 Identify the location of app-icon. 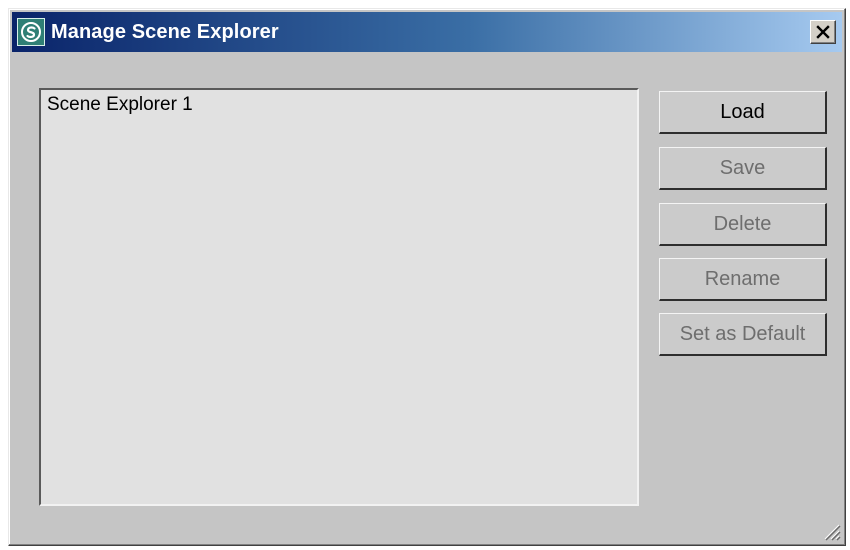
(31, 32).